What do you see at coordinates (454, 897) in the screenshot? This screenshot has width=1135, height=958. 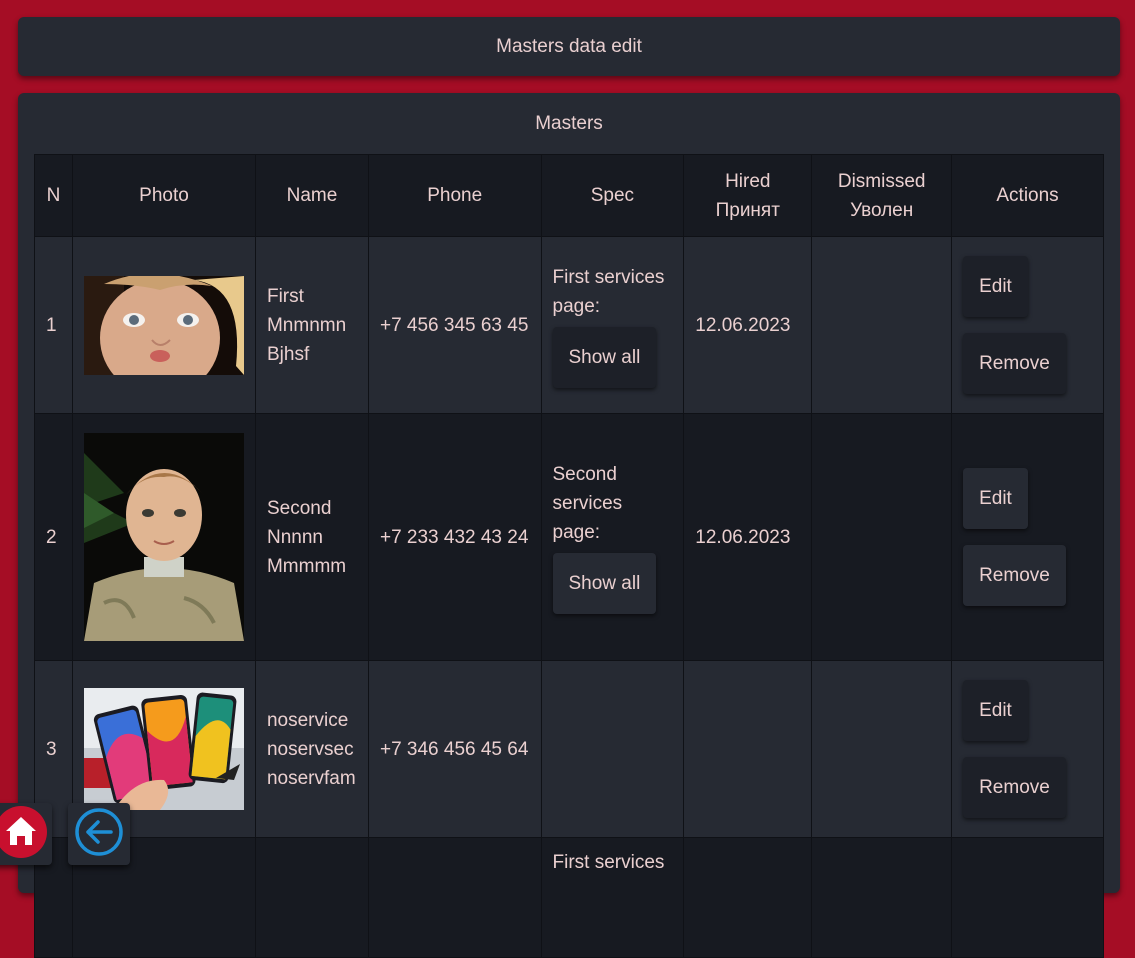 I see `phone-cell` at bounding box center [454, 897].